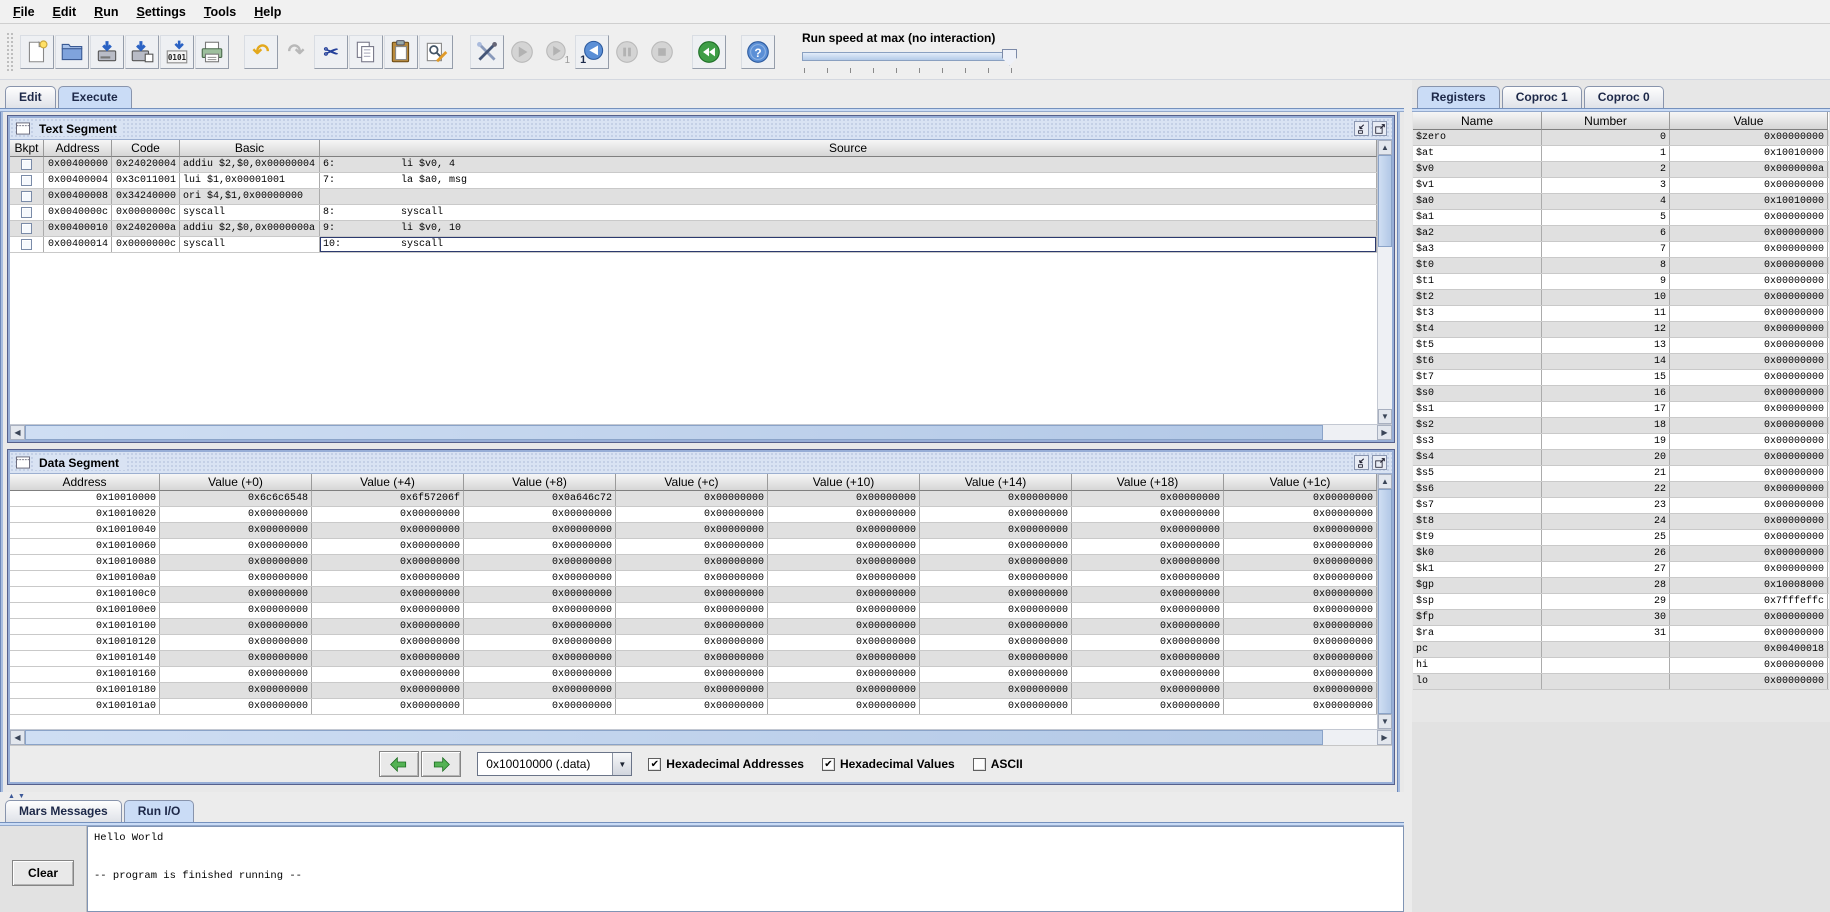 The height and width of the screenshot is (912, 1830). I want to click on backstep-button: 1, so click(592, 51).